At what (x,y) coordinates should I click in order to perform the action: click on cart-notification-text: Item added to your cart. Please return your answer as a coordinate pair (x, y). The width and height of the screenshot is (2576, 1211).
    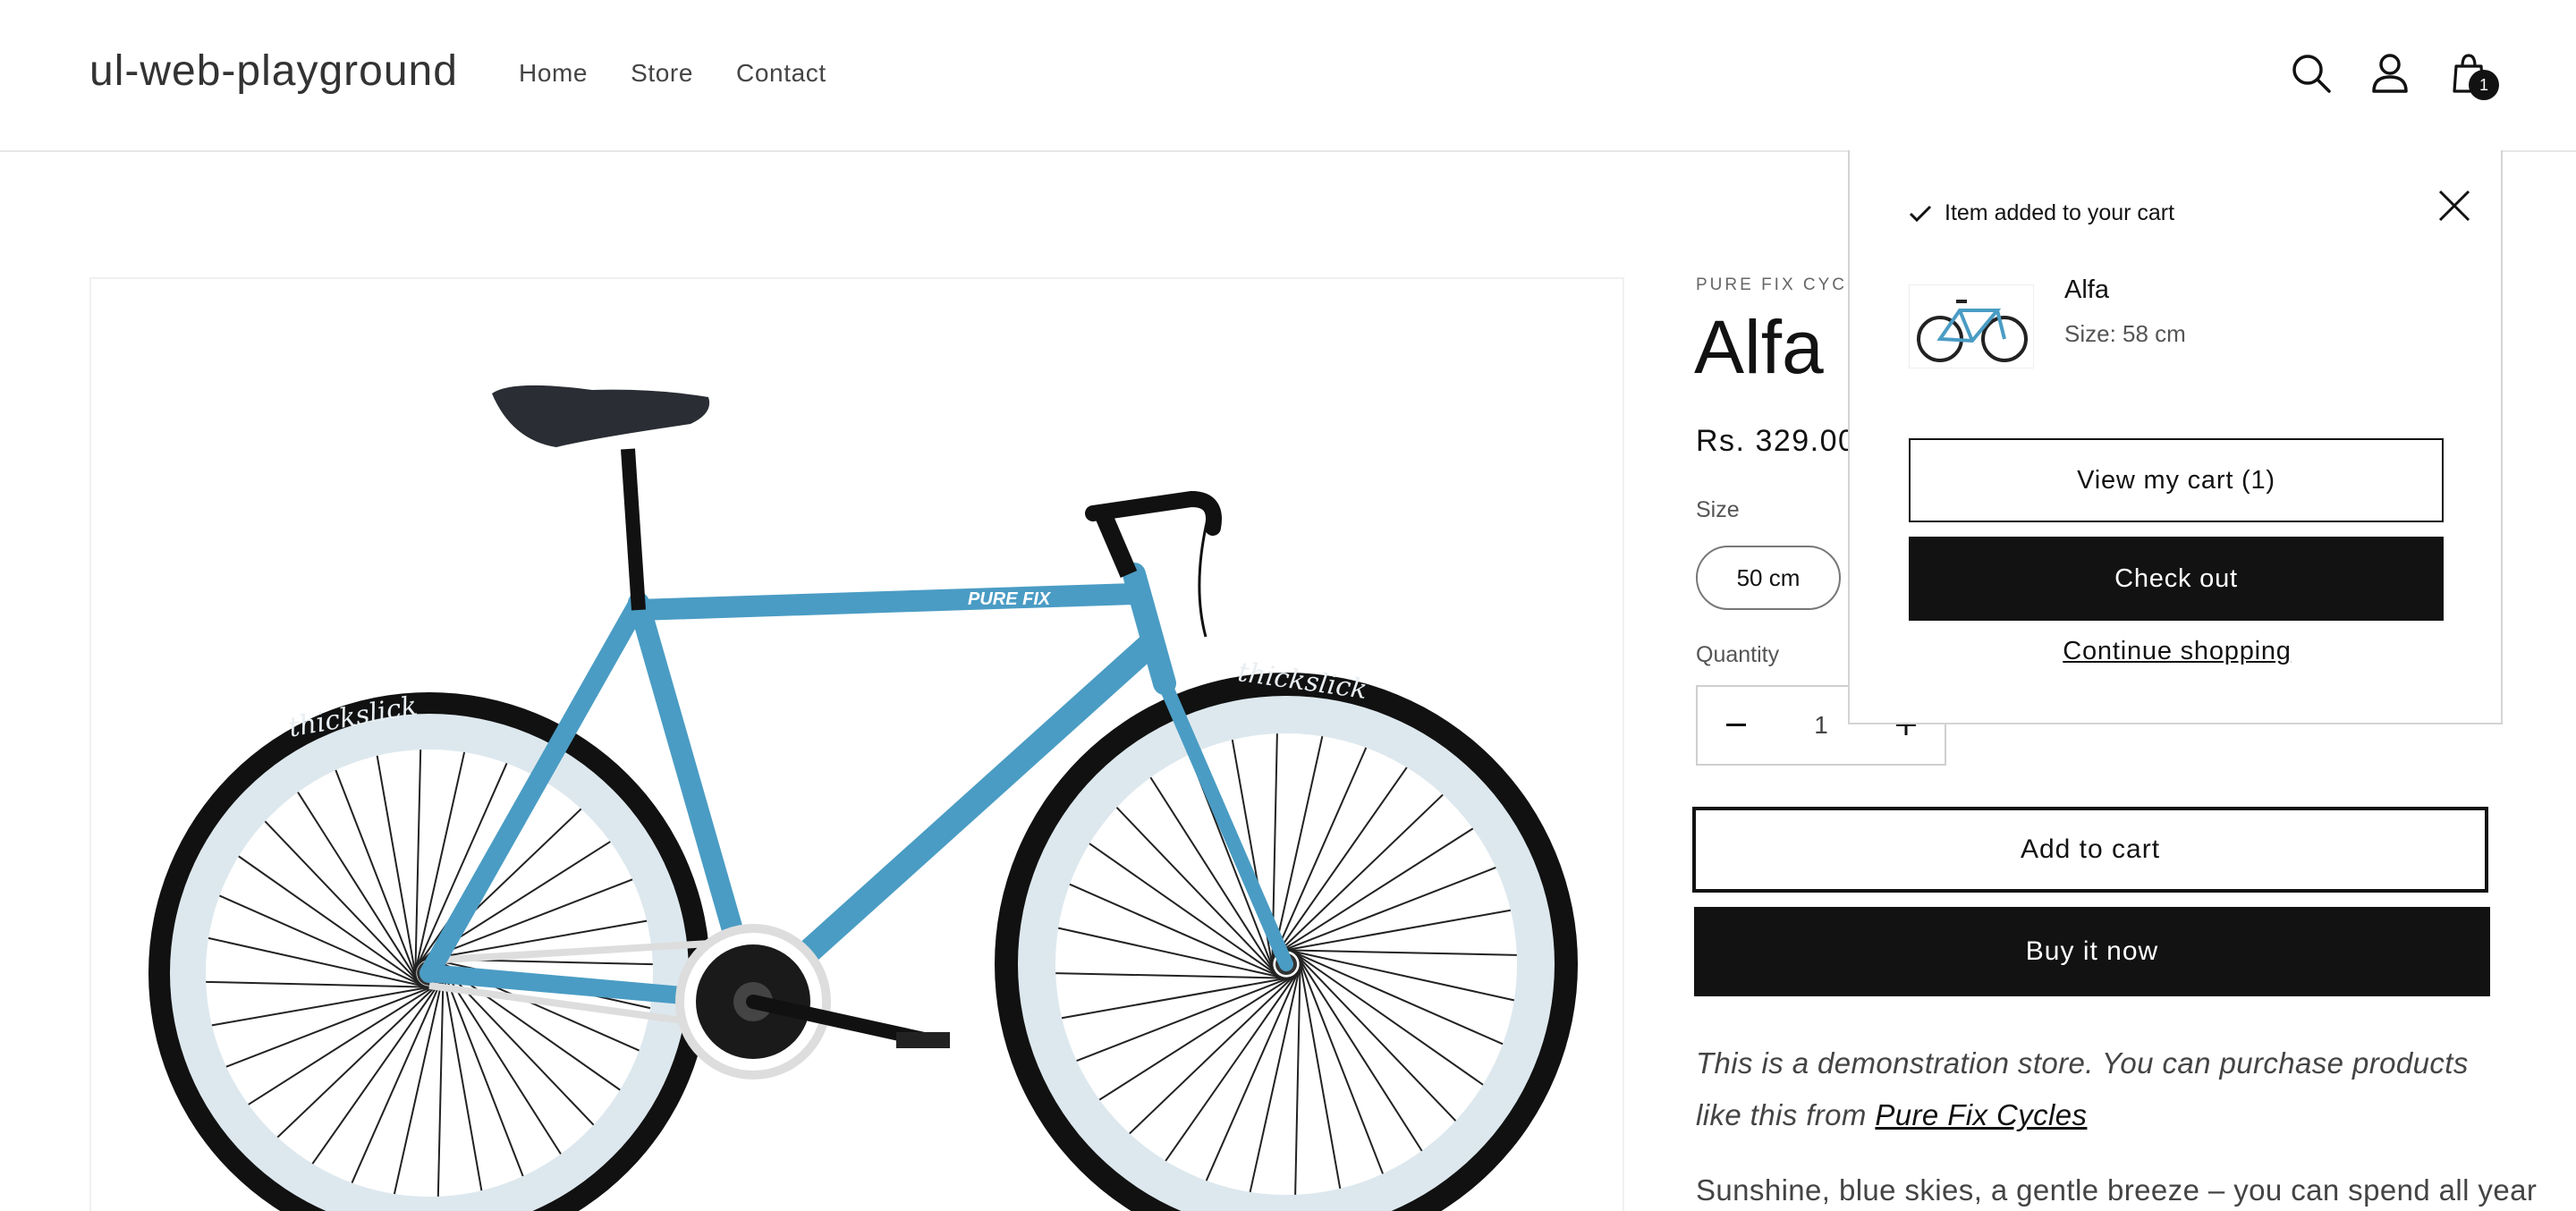
    Looking at the image, I should click on (2060, 212).